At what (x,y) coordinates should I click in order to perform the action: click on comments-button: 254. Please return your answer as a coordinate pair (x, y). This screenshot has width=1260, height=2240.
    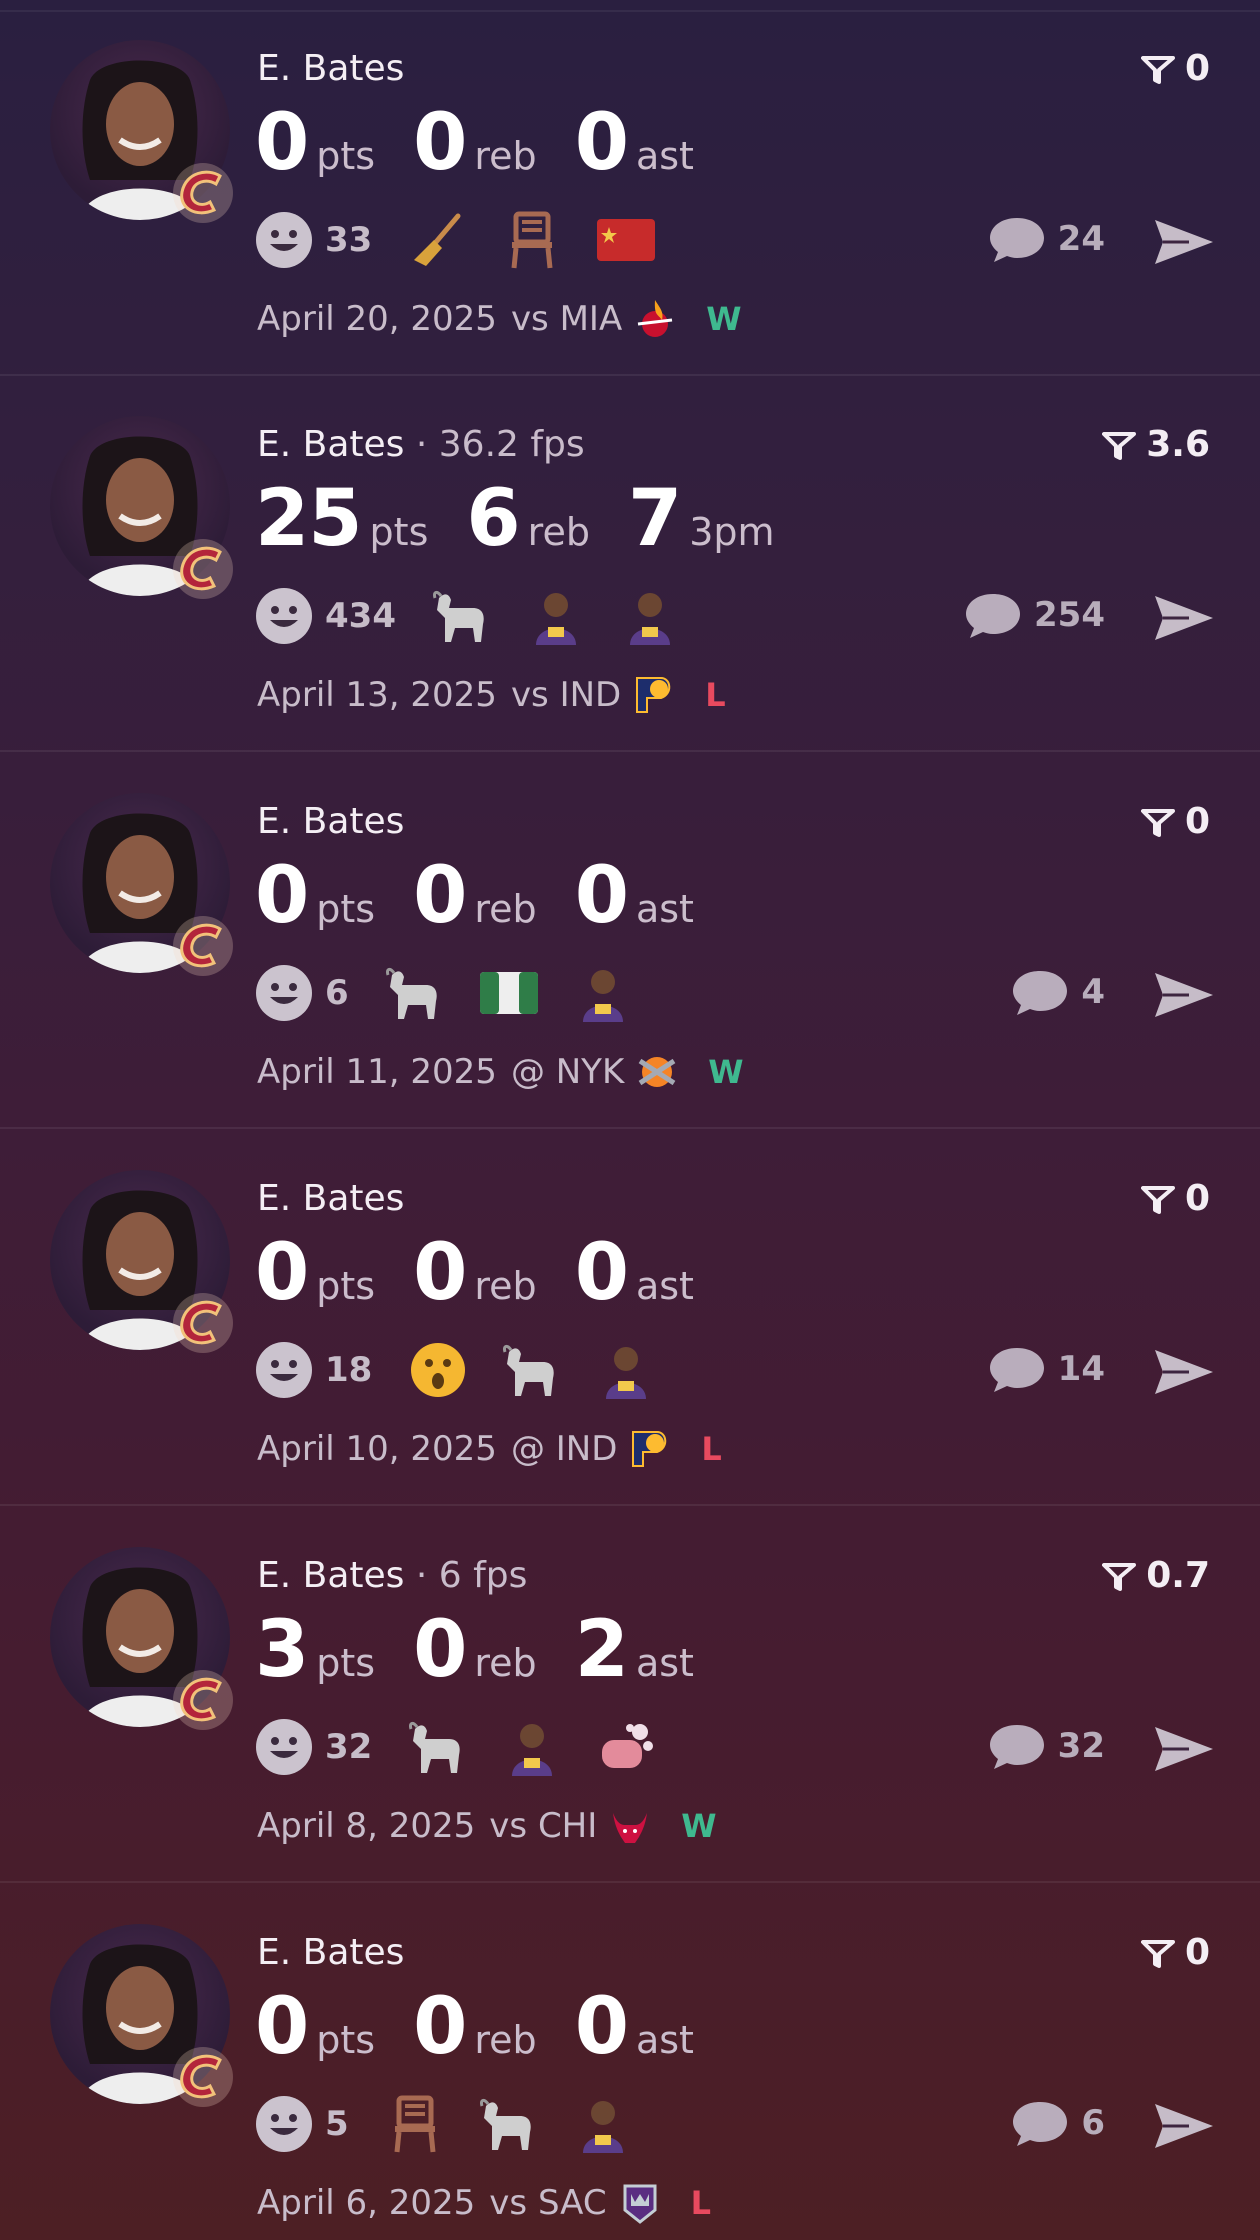
    Looking at the image, I should click on (1034, 615).